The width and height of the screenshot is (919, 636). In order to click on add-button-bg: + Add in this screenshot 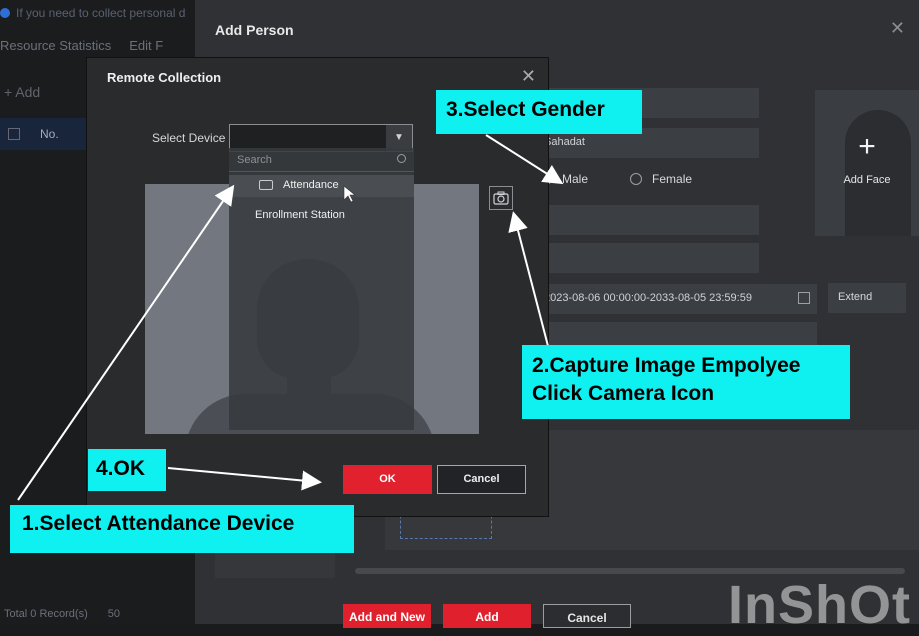, I will do `click(22, 92)`.